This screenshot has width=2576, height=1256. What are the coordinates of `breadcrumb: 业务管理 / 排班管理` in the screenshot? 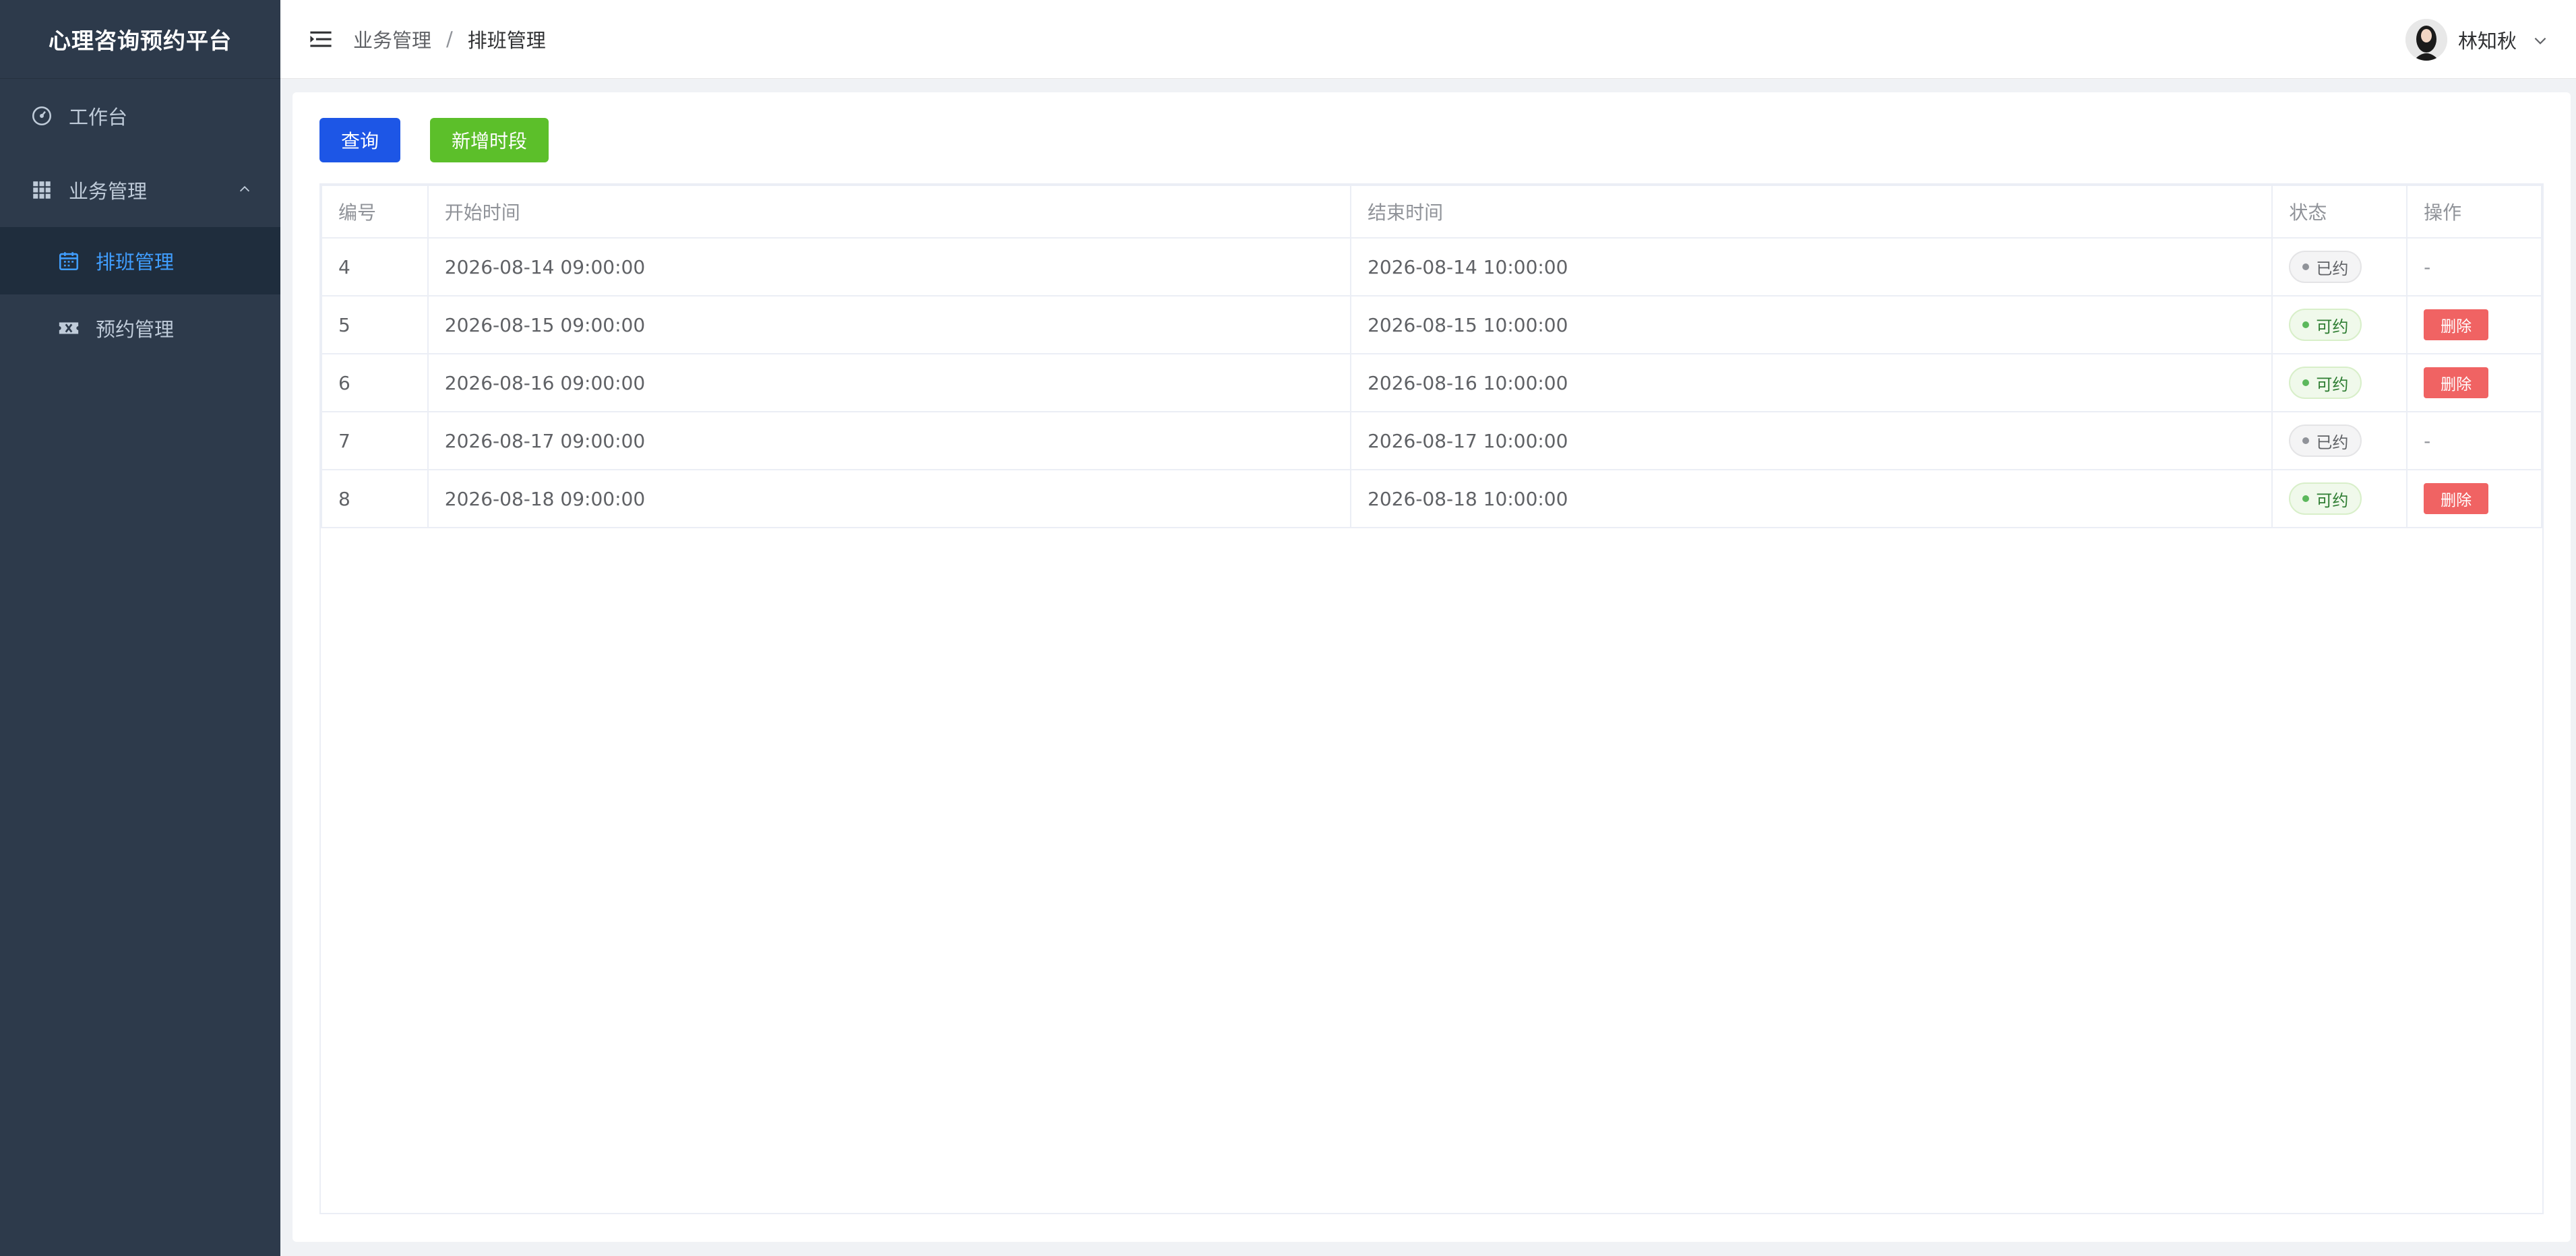 It's located at (449, 39).